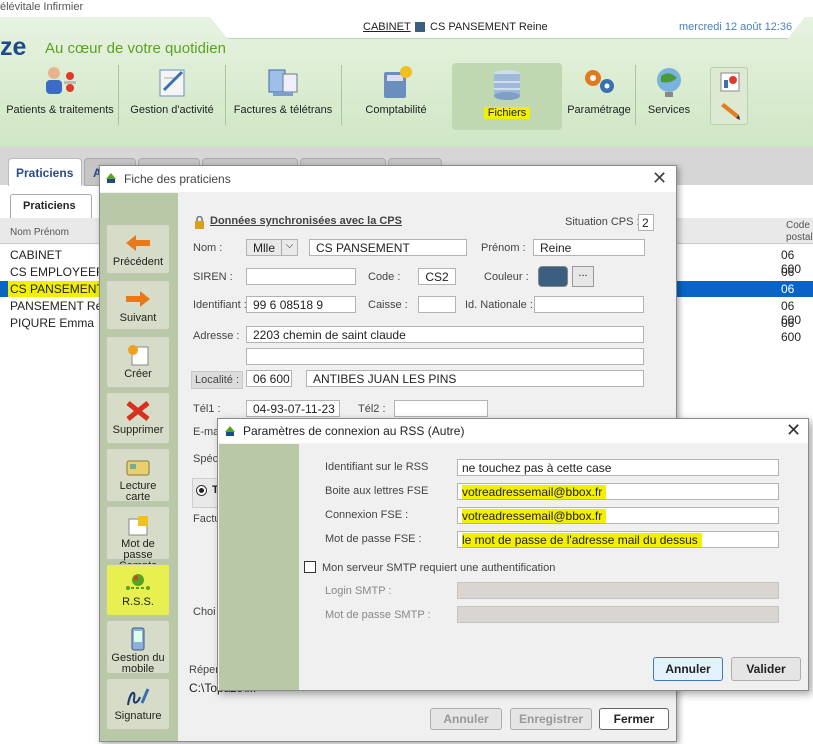 This screenshot has width=813, height=744. Describe the element at coordinates (172, 83) in the screenshot. I see `activity-icon` at that location.